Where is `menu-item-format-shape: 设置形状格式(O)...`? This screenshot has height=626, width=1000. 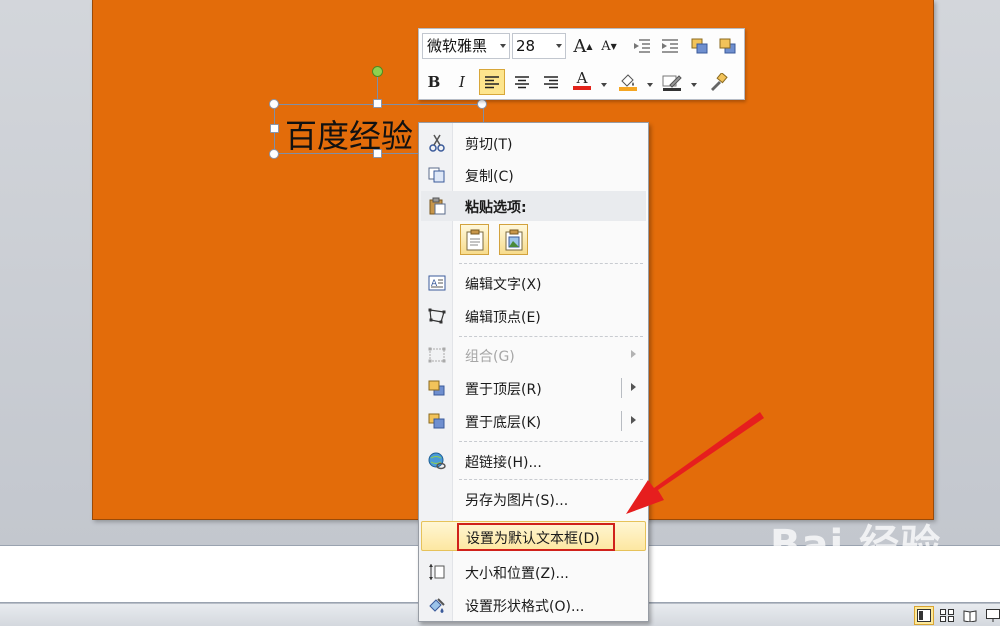
menu-item-format-shape: 设置形状格式(O)... is located at coordinates (533, 605).